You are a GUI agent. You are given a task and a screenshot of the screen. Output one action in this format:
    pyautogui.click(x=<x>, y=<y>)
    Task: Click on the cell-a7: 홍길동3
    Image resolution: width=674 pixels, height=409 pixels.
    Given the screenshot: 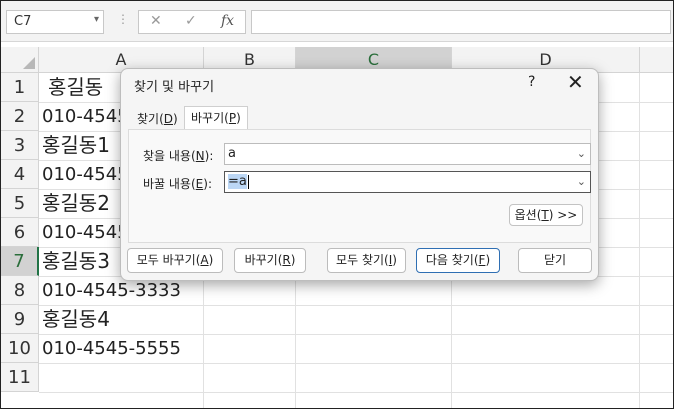 What is the action you would take?
    pyautogui.click(x=76, y=261)
    